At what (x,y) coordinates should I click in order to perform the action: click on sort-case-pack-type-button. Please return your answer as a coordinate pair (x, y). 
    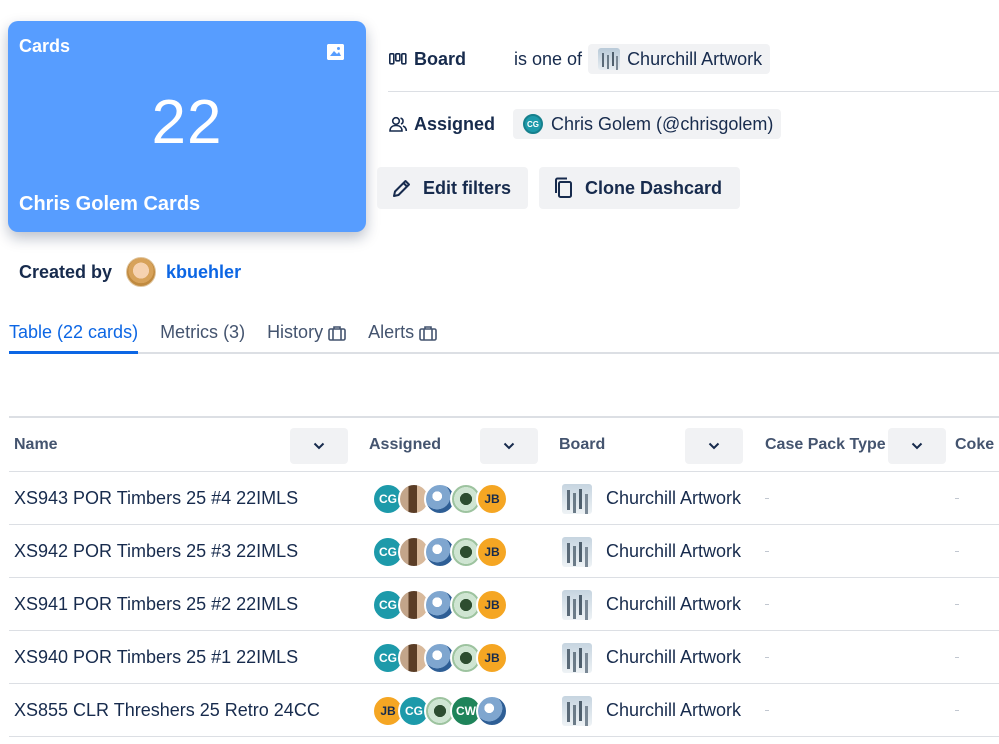
    Looking at the image, I should click on (917, 446).